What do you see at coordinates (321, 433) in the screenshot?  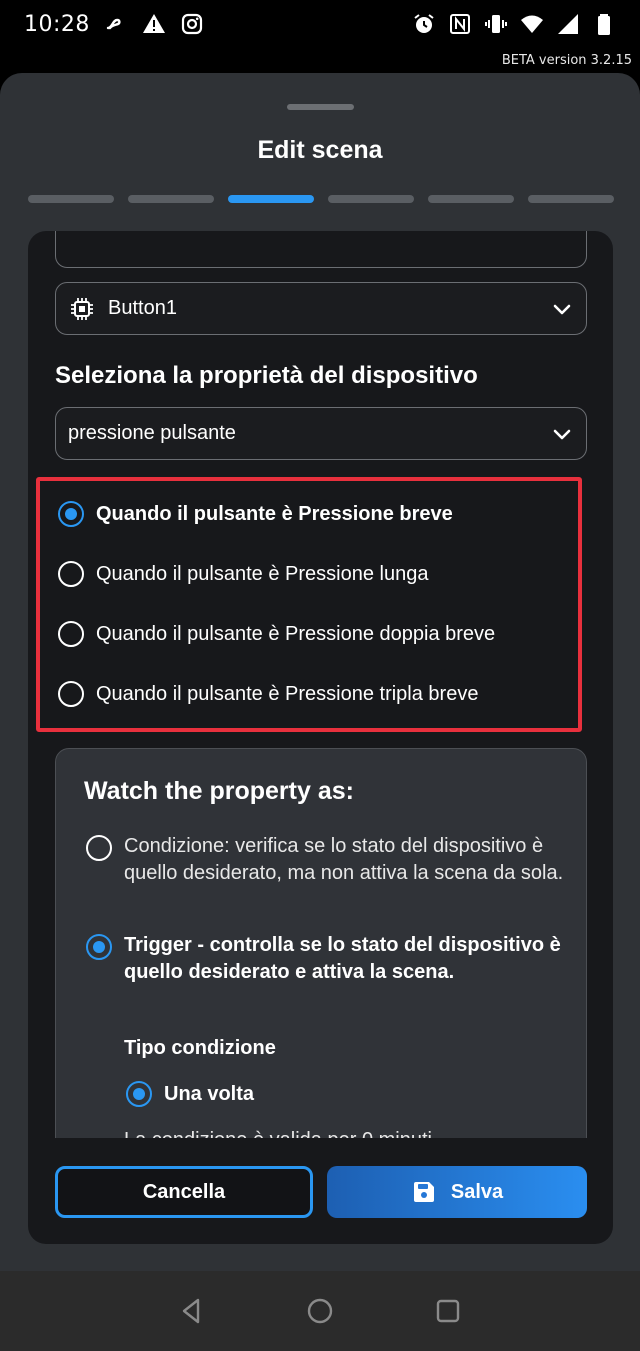 I see `property-select: pressione pulsante` at bounding box center [321, 433].